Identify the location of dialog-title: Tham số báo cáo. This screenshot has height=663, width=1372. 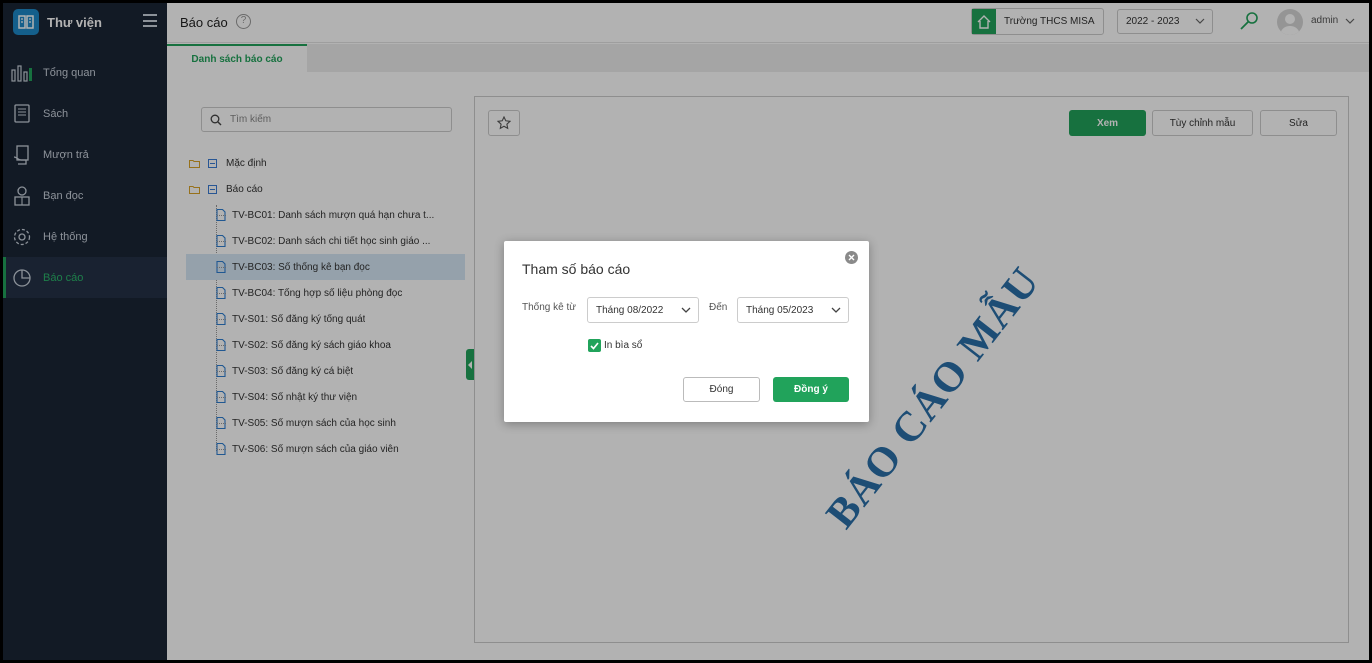
(576, 269).